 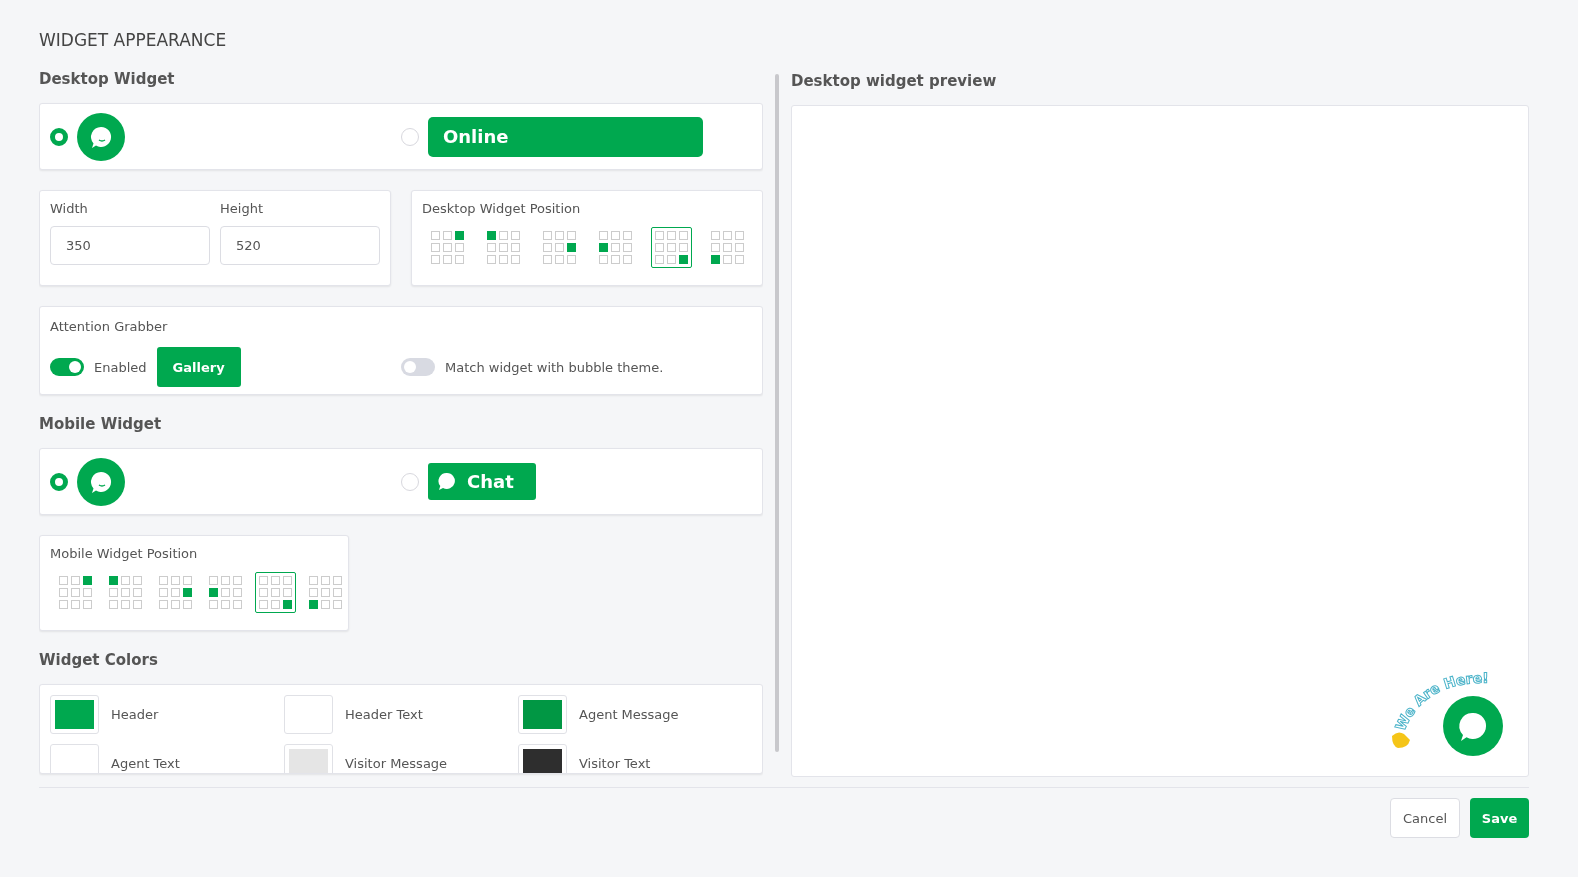 What do you see at coordinates (384, 714) in the screenshot?
I see `color-label: Header Text` at bounding box center [384, 714].